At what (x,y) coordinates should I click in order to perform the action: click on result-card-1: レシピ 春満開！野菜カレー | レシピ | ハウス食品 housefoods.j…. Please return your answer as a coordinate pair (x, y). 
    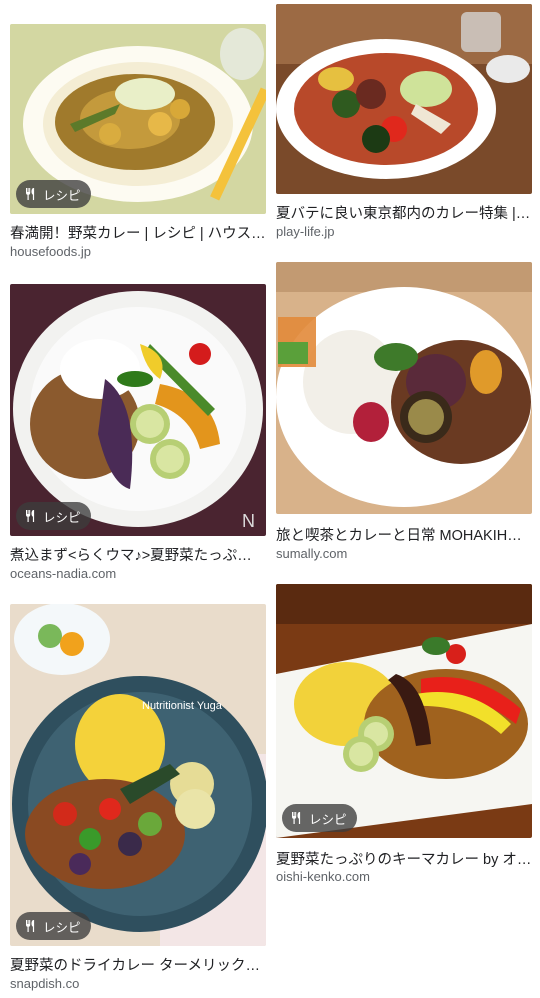
    Looking at the image, I should click on (138, 144).